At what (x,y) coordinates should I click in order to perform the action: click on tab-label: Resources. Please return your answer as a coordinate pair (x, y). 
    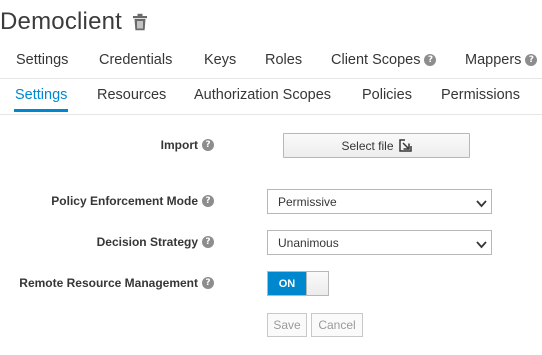
    Looking at the image, I should click on (132, 95).